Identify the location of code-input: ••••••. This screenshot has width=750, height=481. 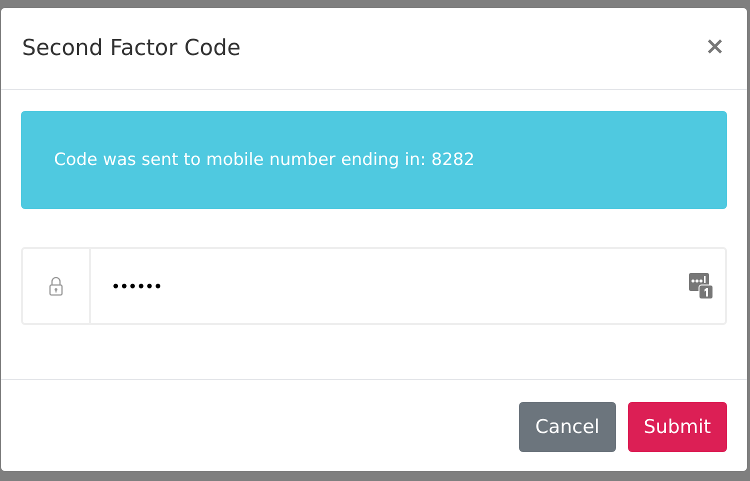
(400, 286).